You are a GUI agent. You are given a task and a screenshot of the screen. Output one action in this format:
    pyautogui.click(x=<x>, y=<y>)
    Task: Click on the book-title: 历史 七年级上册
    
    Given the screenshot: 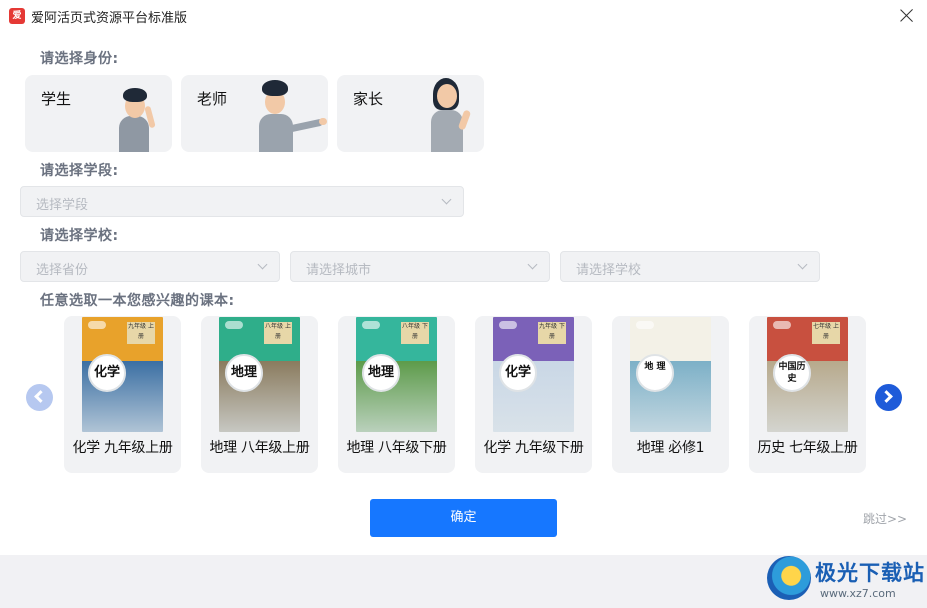 What is the action you would take?
    pyautogui.click(x=807, y=448)
    